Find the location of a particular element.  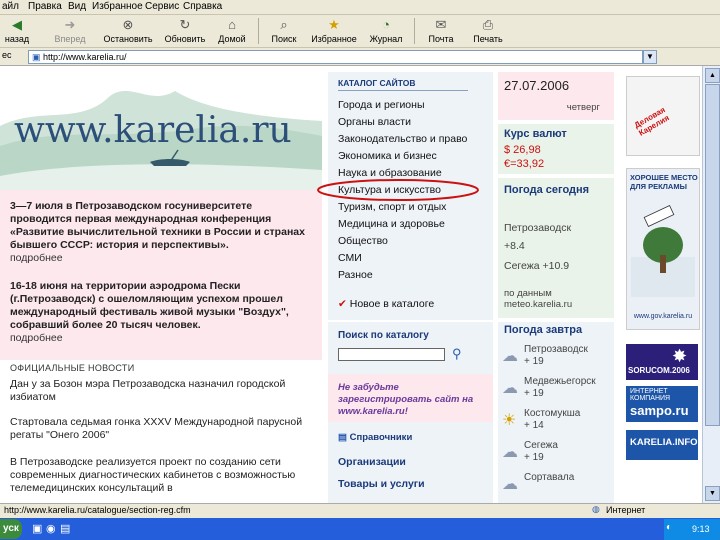

search-icon: ⚲ is located at coordinates (457, 354).